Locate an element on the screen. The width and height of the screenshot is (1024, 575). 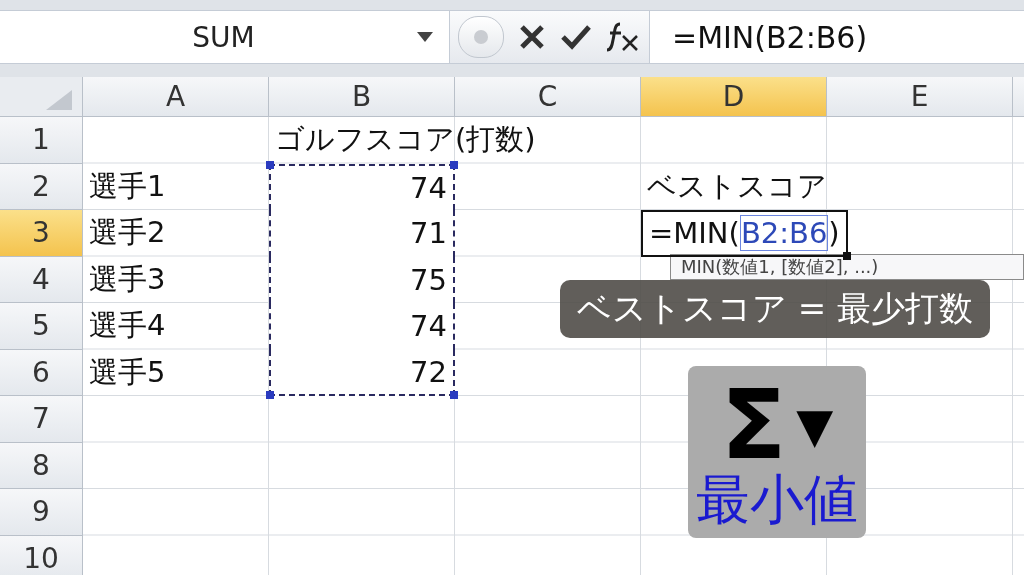
row-header: 8 is located at coordinates (41, 465).